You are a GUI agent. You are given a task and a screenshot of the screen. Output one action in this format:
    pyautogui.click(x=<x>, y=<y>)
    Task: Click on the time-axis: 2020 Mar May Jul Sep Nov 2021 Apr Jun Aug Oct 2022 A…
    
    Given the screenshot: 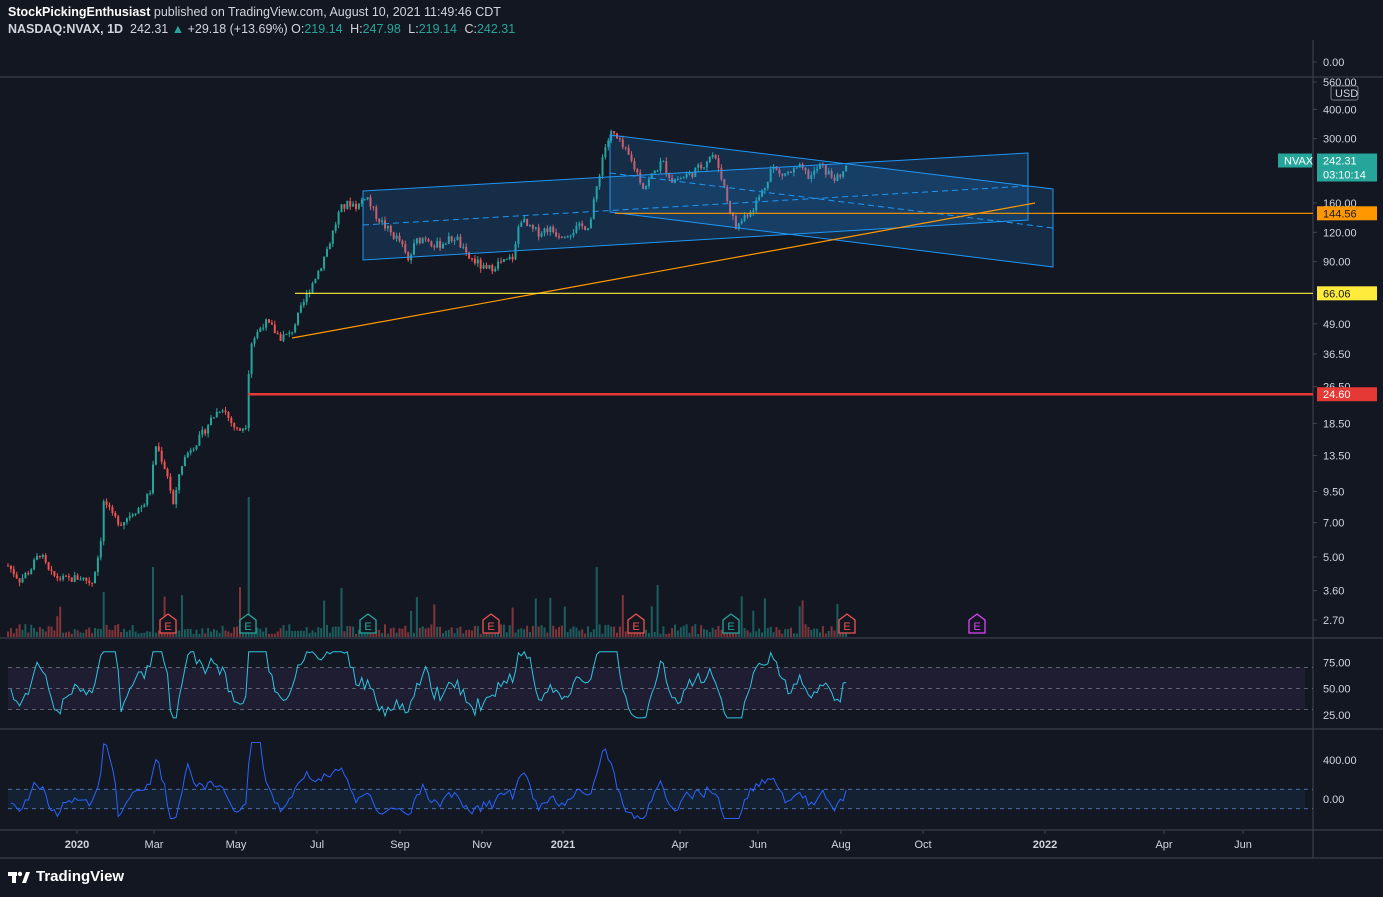 What is the action you would take?
    pyautogui.click(x=658, y=840)
    